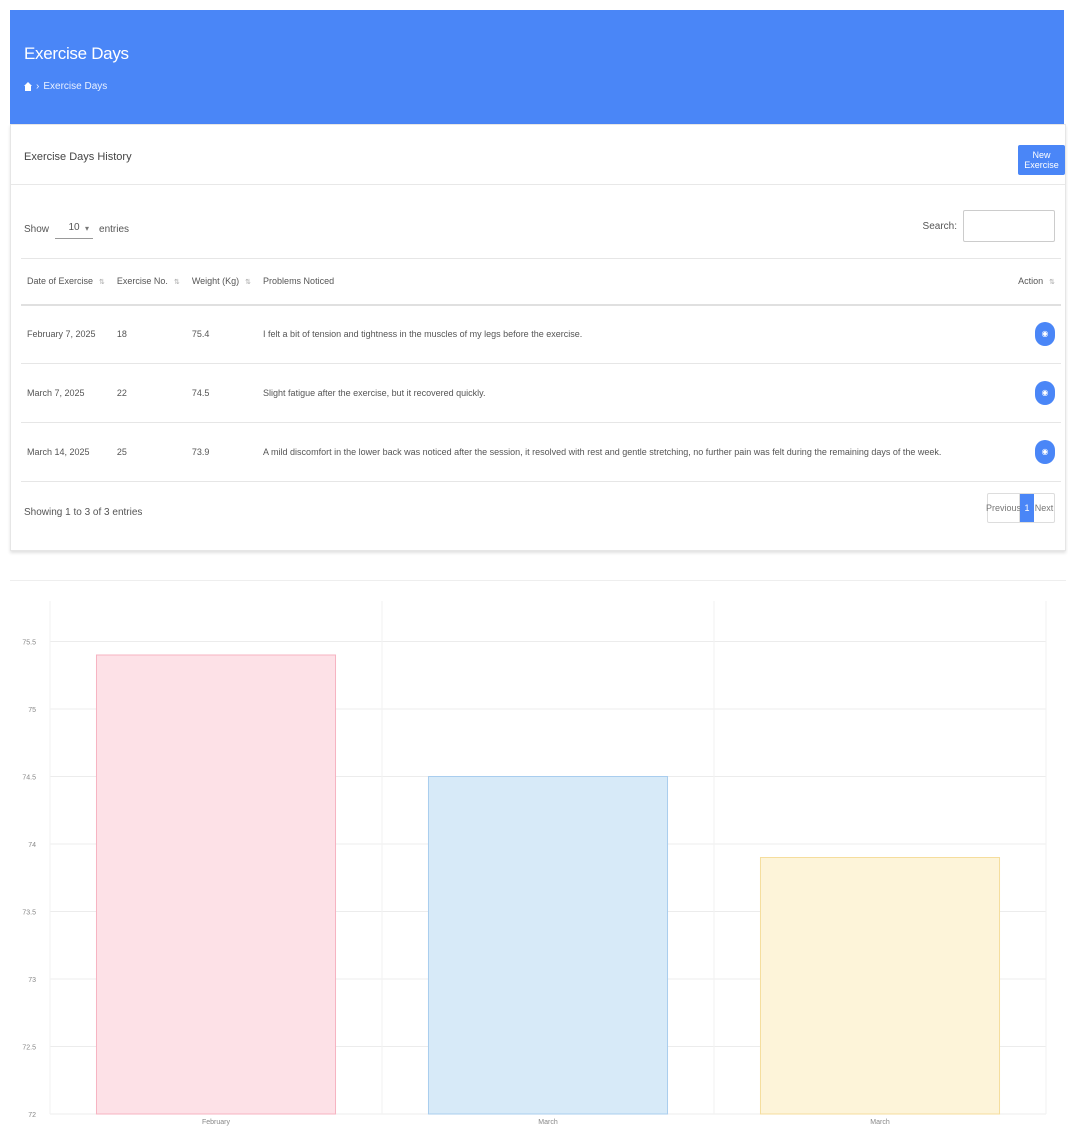 The image size is (1068, 1131). Describe the element at coordinates (1003, 508) in the screenshot. I see `pagination-previous: Previous` at that location.